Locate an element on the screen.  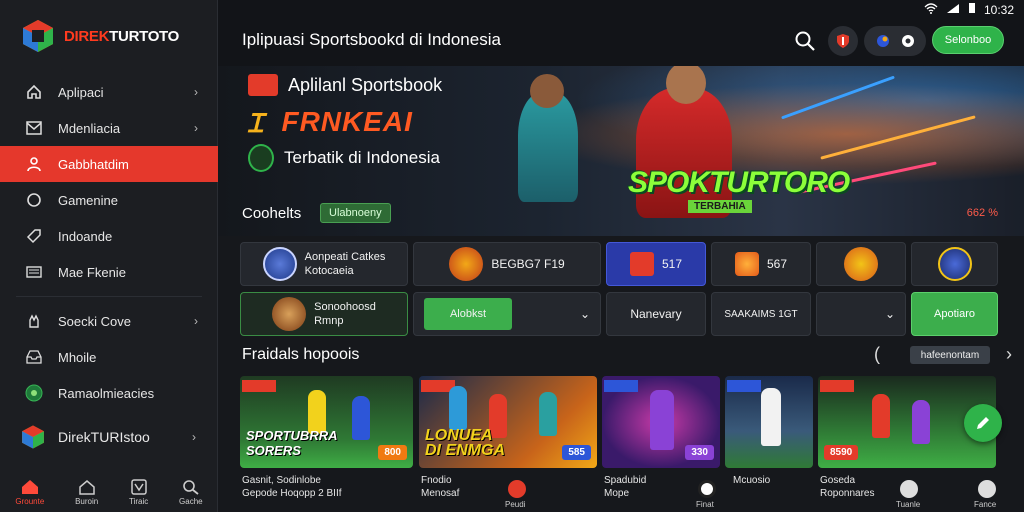
sidebar-item-ramaolmieacies: Ramaolmieacies is located at coordinates (109, 393).